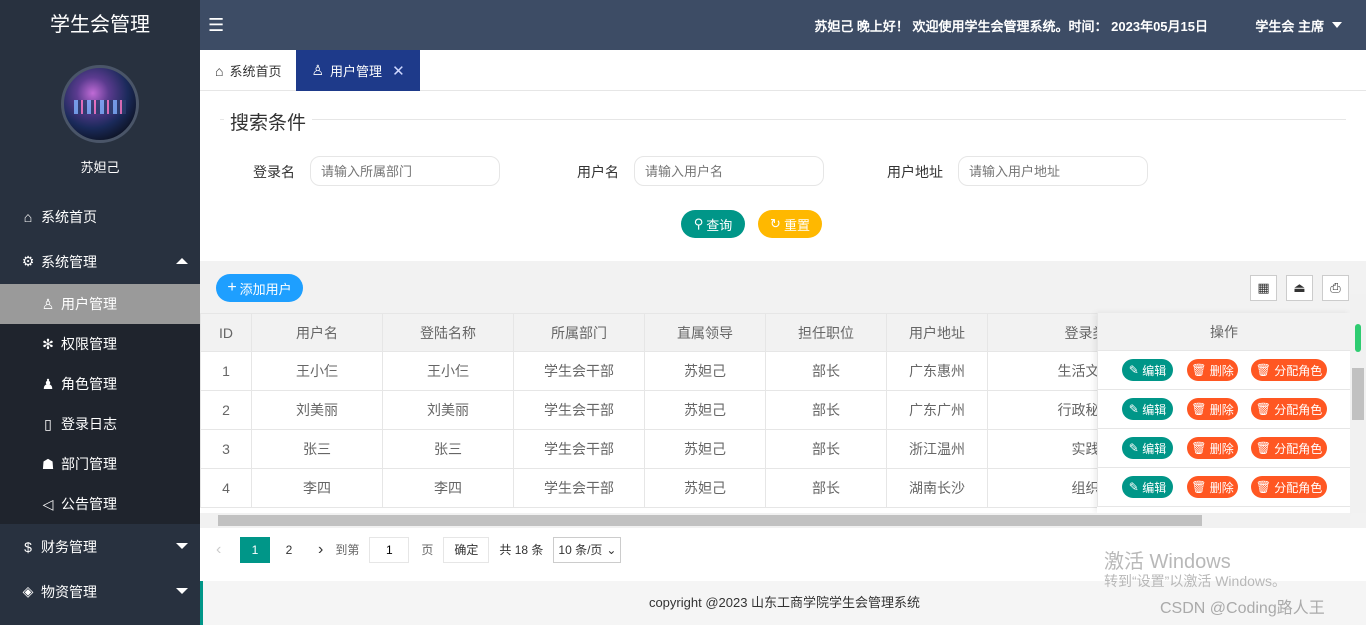 This screenshot has height=625, width=1366. Describe the element at coordinates (579, 332) in the screenshot. I see `column-header: 所属部门` at that location.